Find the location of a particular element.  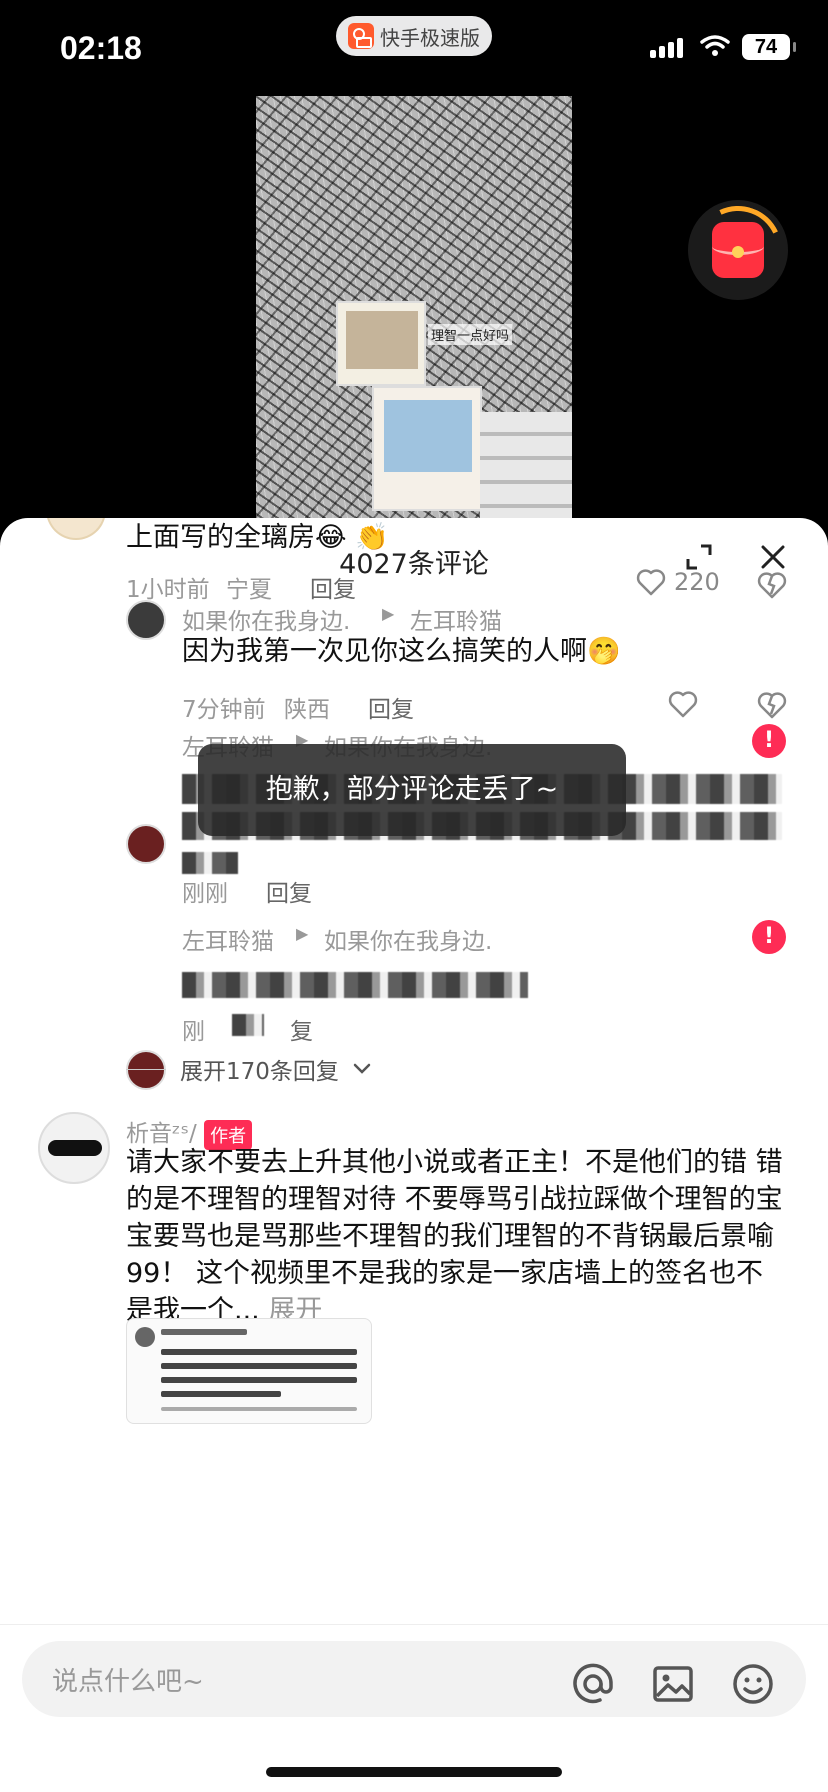

red-packet-button is located at coordinates (738, 250).